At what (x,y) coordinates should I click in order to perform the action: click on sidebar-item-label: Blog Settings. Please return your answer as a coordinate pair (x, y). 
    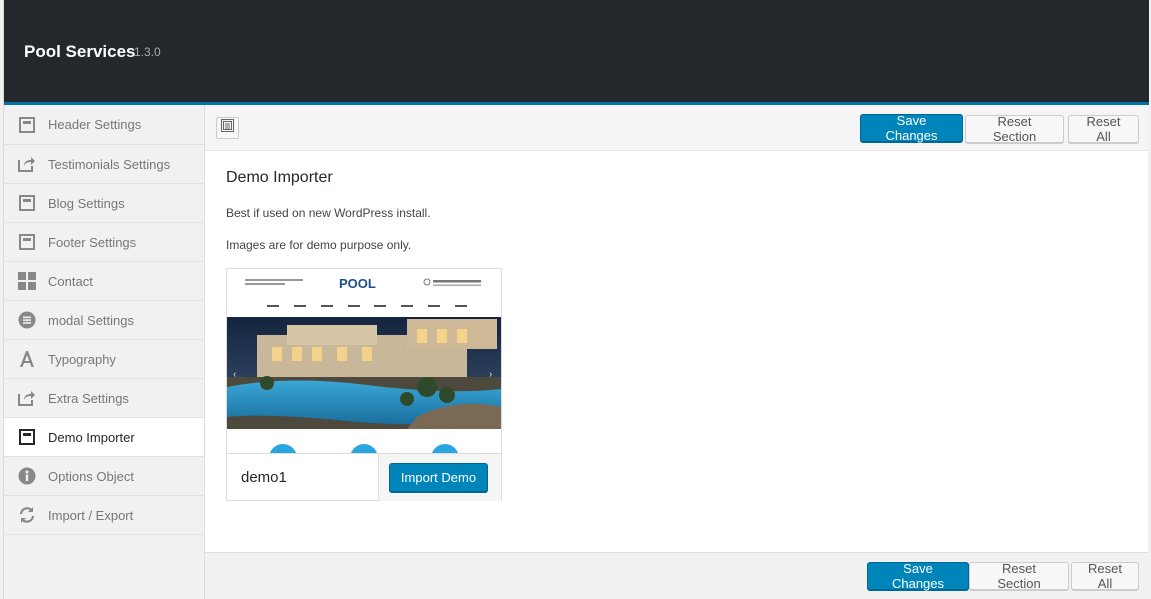
    Looking at the image, I should click on (86, 203).